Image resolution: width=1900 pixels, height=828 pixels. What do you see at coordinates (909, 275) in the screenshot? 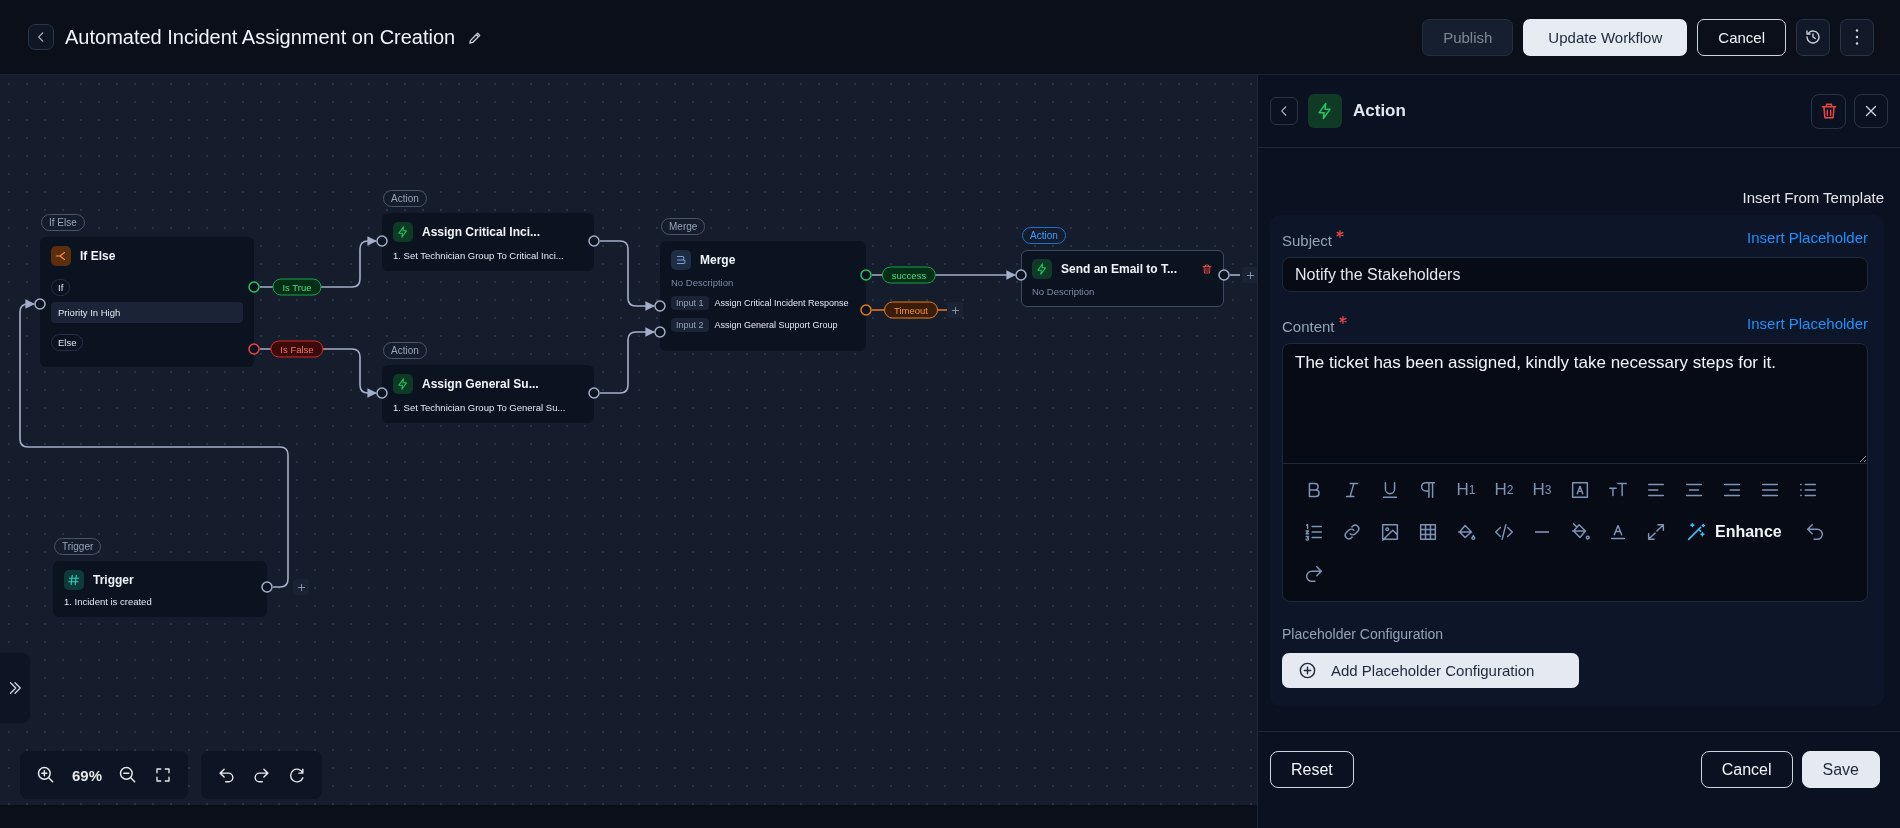
I see `edge-label: success` at bounding box center [909, 275].